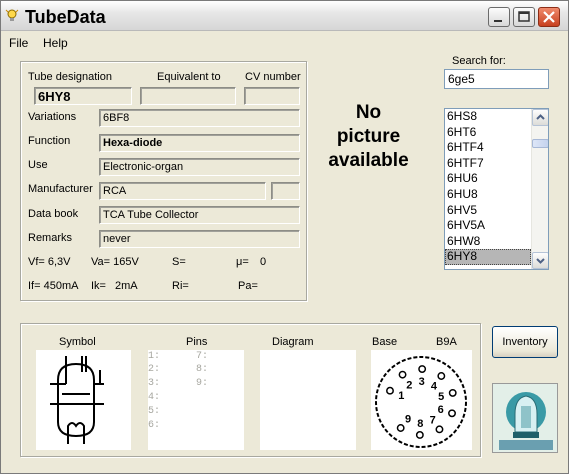  What do you see at coordinates (182, 191) in the screenshot?
I see `manufacturer-field: RCA` at bounding box center [182, 191].